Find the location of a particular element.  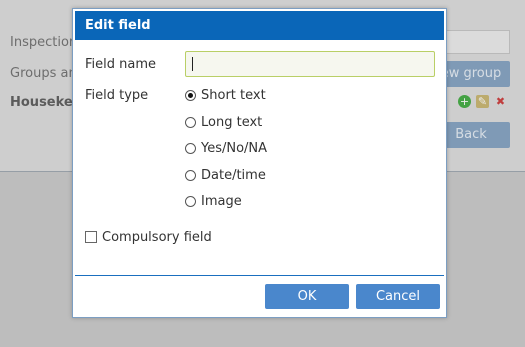

radio-label: Yes/No/NA is located at coordinates (234, 148).